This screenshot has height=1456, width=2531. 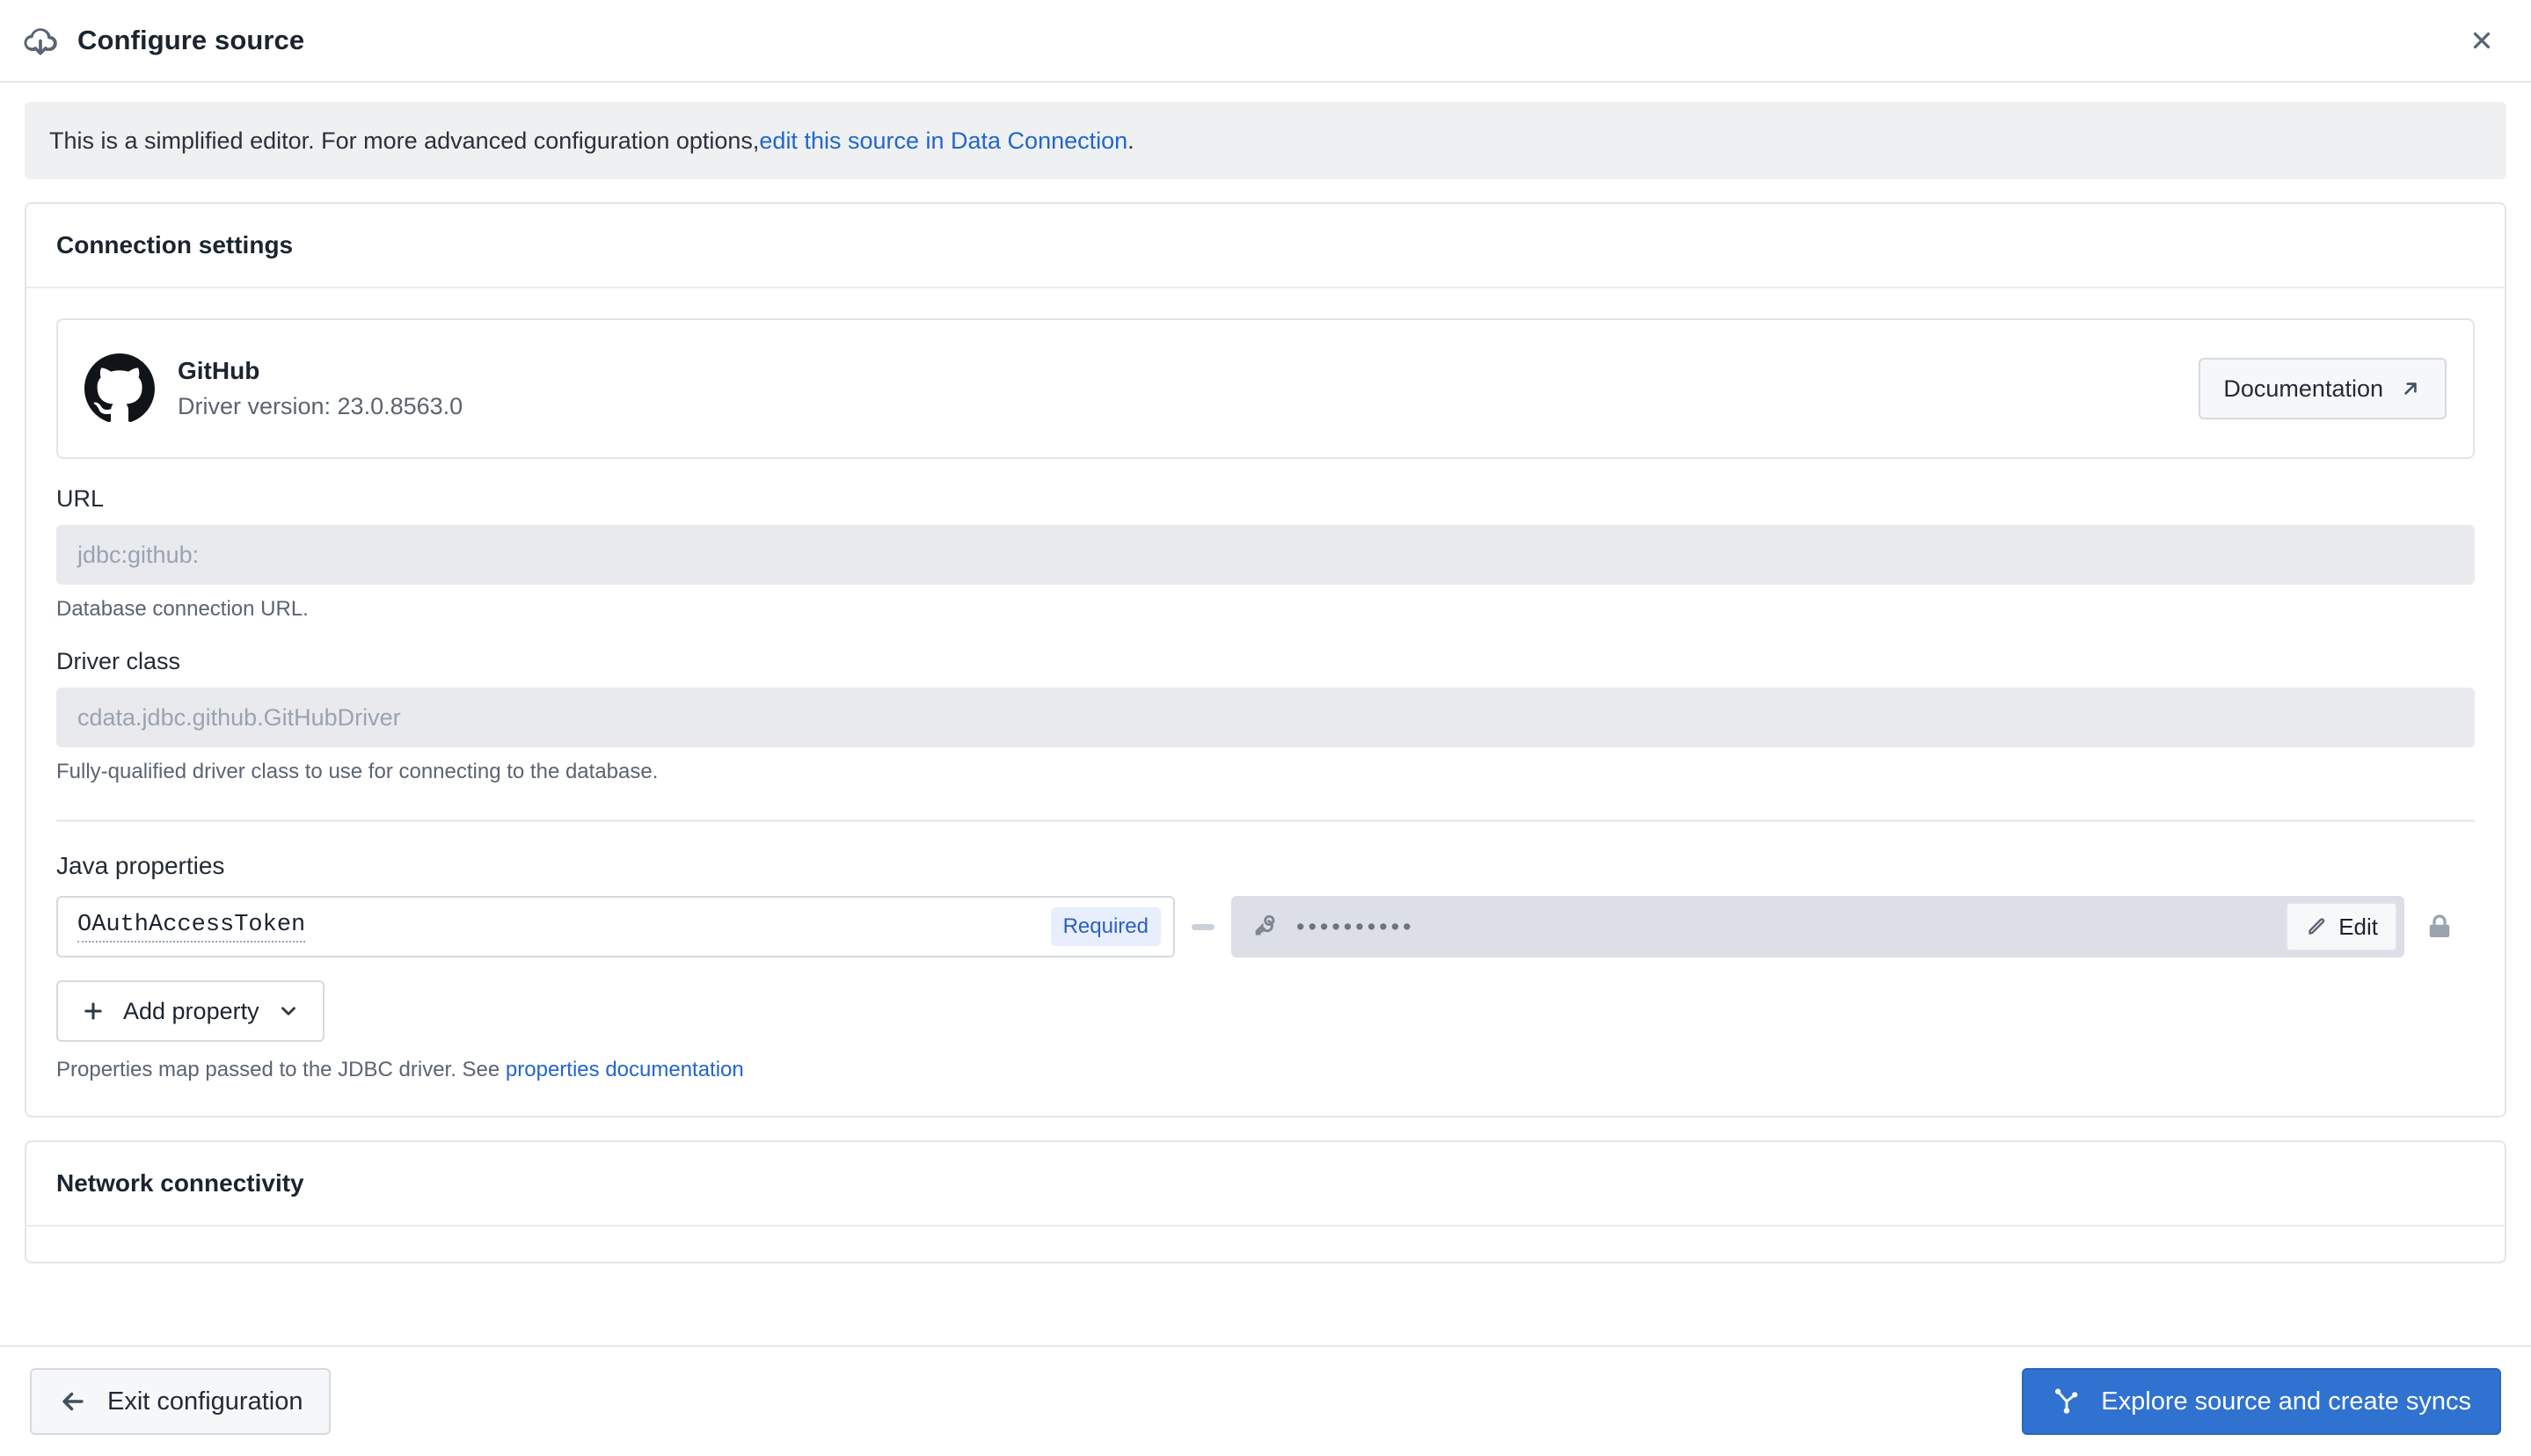 I want to click on chevron-down-icon, so click(x=288, y=1011).